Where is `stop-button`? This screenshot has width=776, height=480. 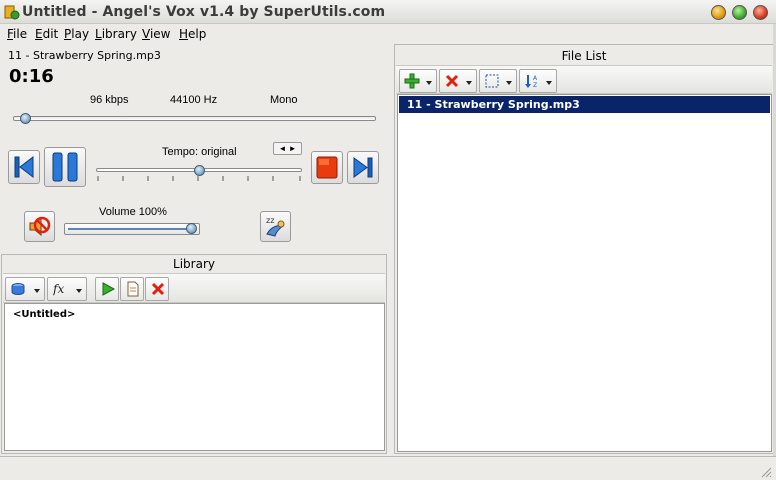
stop-button is located at coordinates (327, 167).